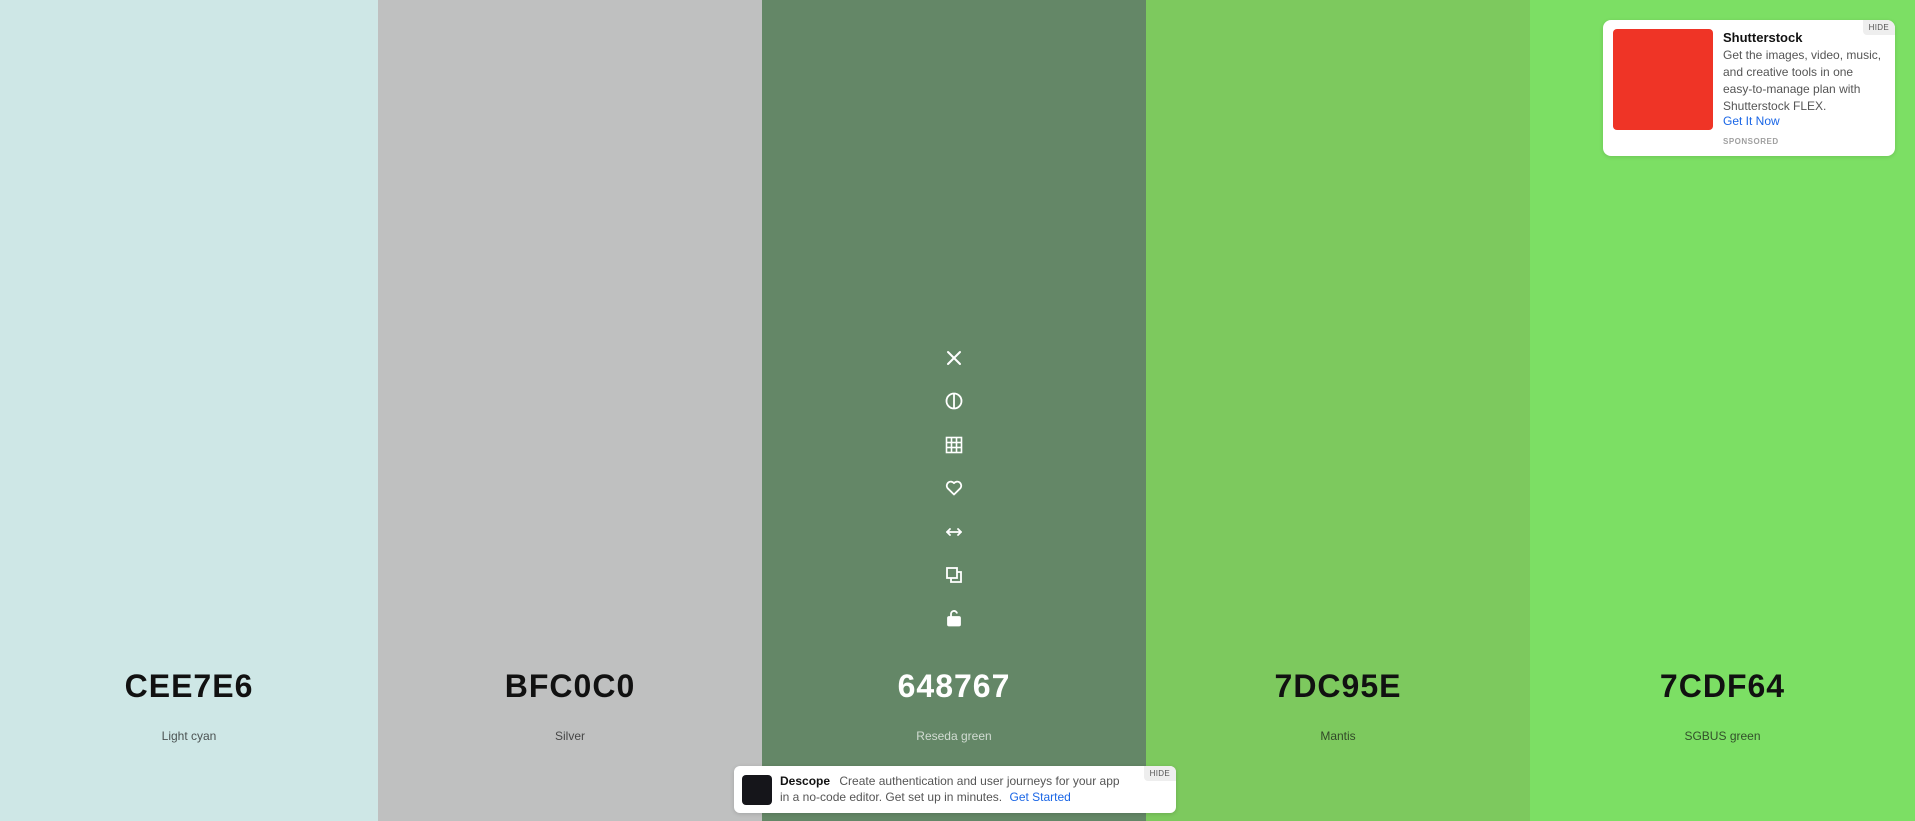  Describe the element at coordinates (1338, 736) in the screenshot. I see `color-name: Mantis` at that location.